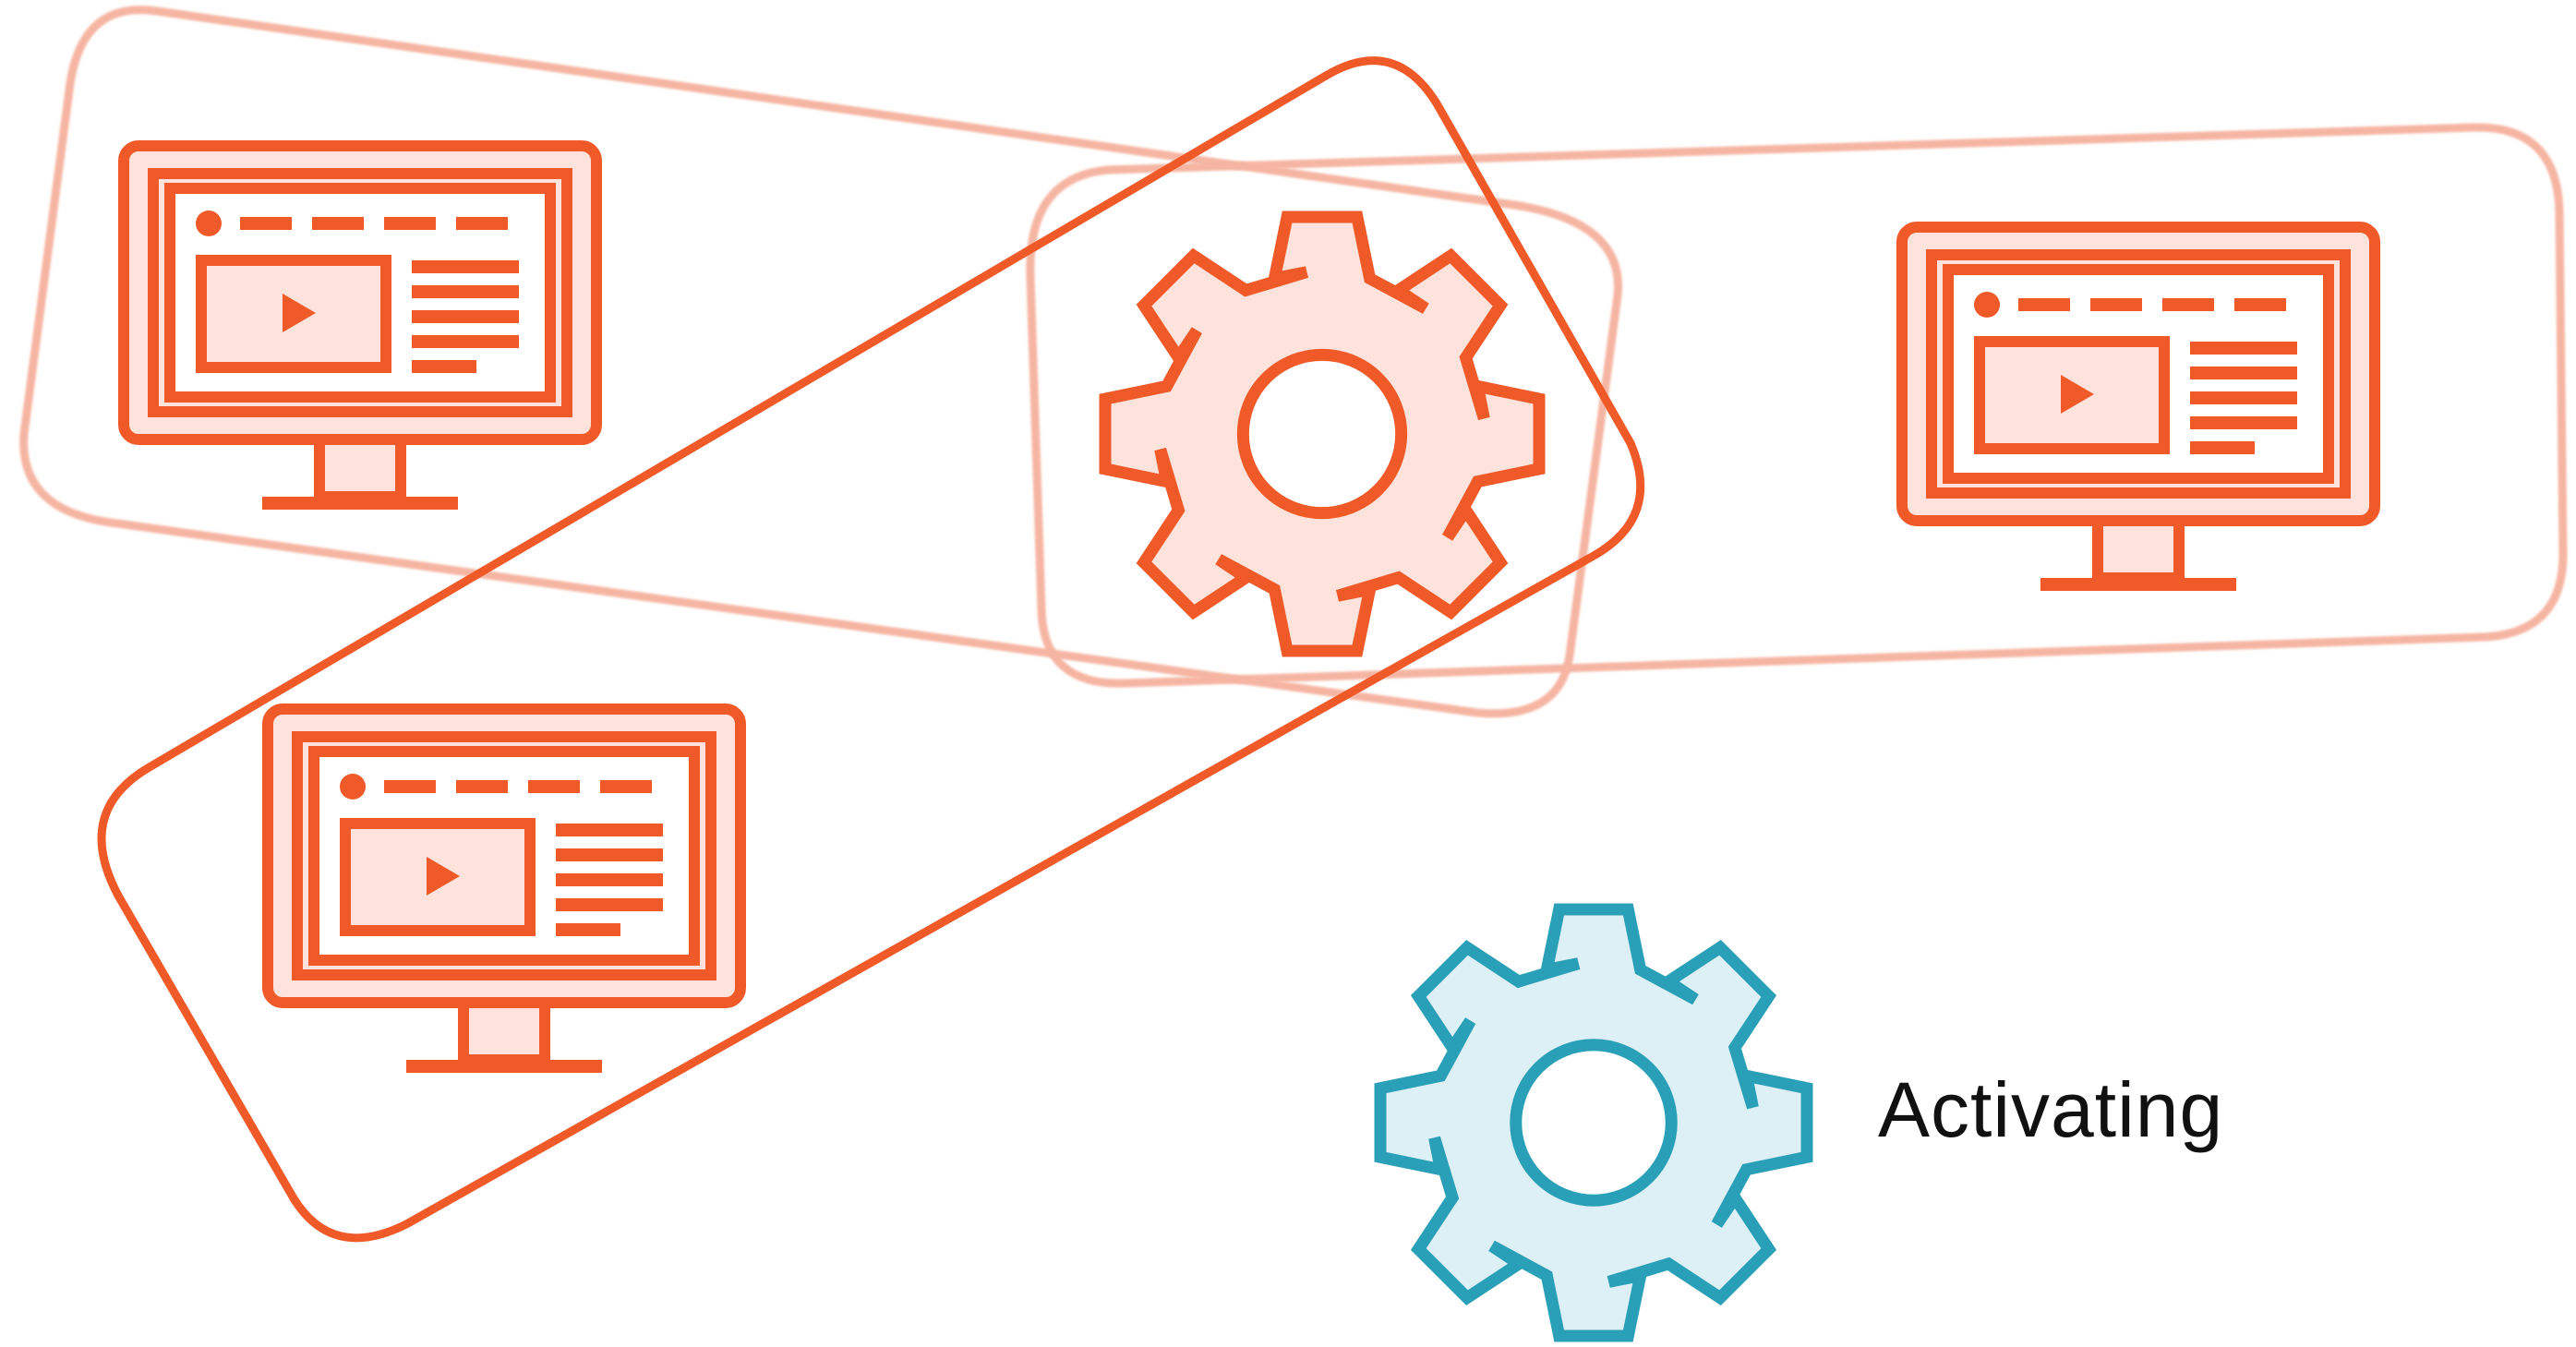 Image resolution: width=2576 pixels, height=1347 pixels. What do you see at coordinates (504, 891) in the screenshot?
I see `monitor-icon-bottom-left` at bounding box center [504, 891].